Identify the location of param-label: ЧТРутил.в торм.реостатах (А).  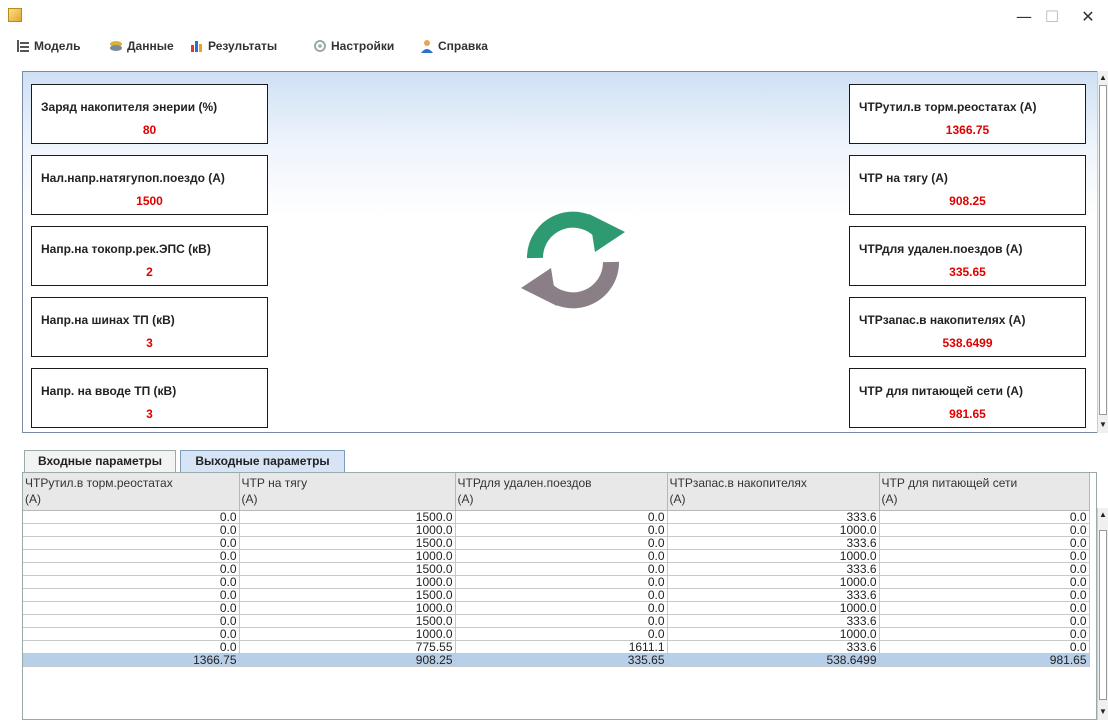
(948, 107).